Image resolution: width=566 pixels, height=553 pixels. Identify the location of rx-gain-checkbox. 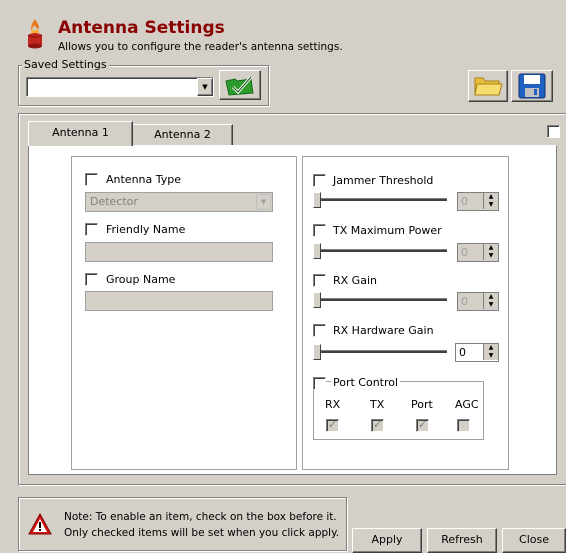
(319, 280).